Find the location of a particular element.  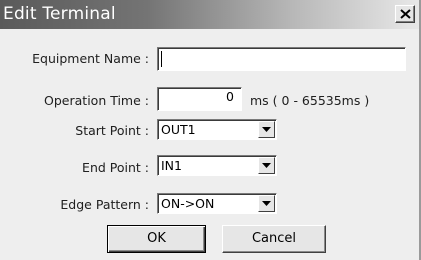

equipment-name-field is located at coordinates (281, 59).